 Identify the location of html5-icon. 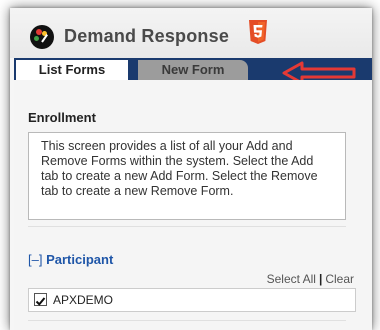
(258, 32).